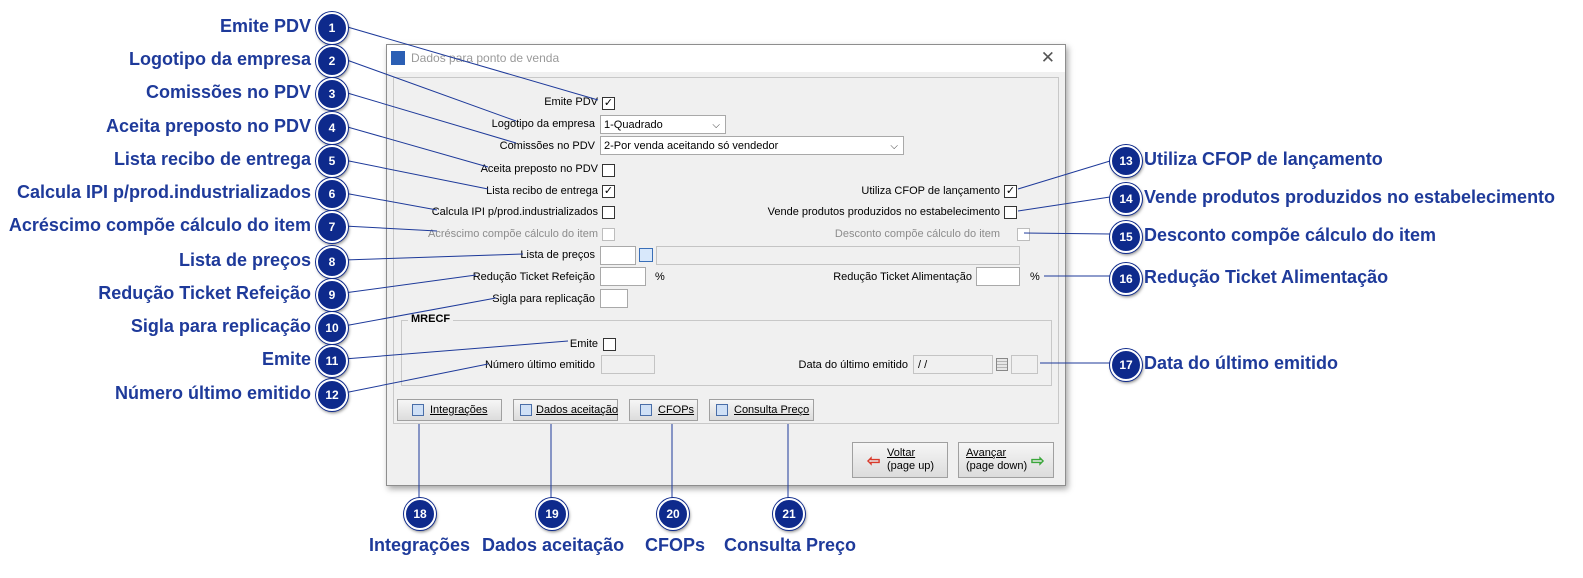 This screenshot has height=578, width=1583. What do you see at coordinates (1038, 461) in the screenshot?
I see `arrow-right-icon: ⇨` at bounding box center [1038, 461].